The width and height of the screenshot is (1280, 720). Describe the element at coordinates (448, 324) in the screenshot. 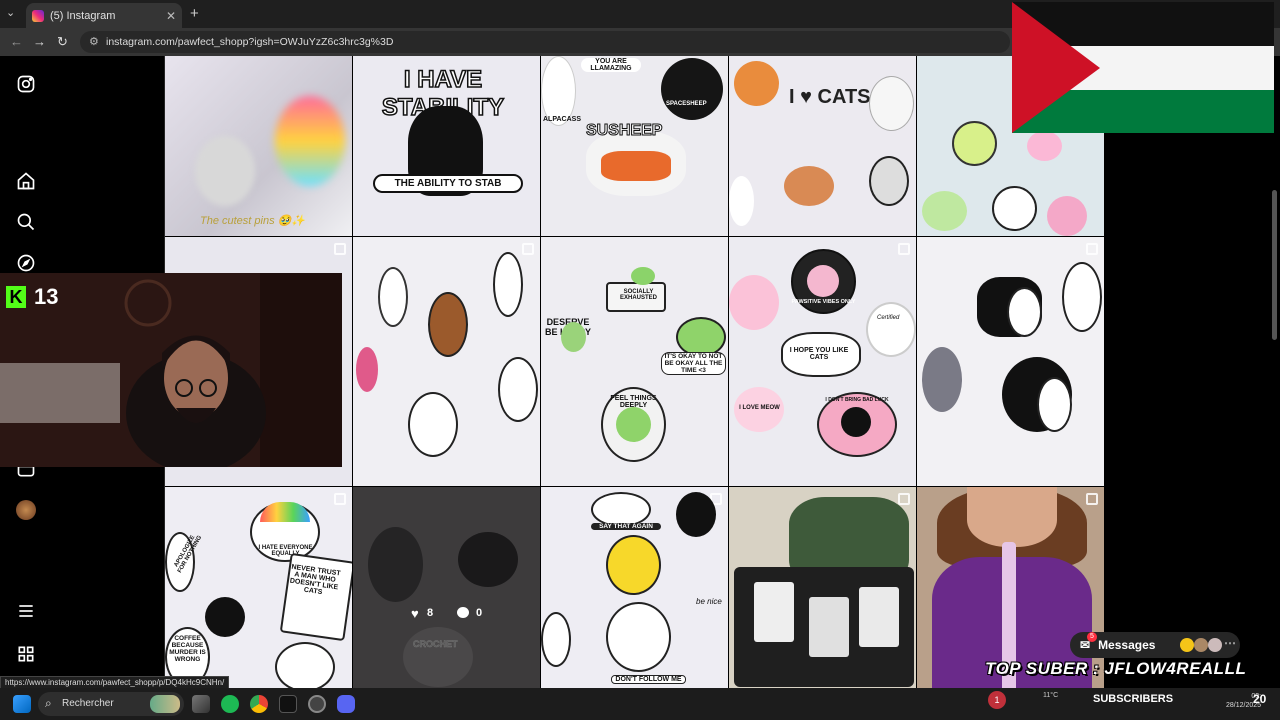

I see `horse-doctor-pin` at that location.